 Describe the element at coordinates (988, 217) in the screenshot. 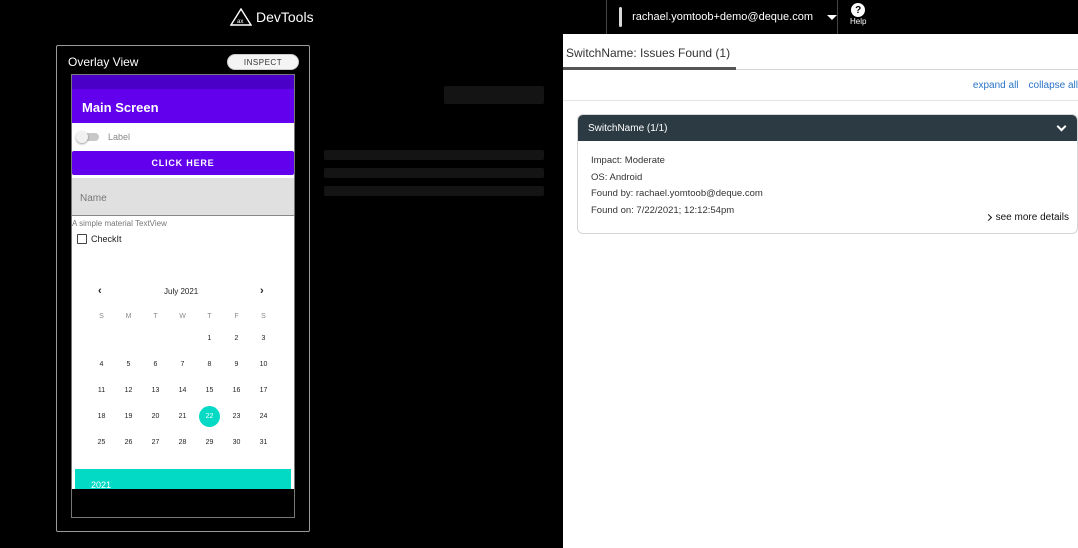

I see `chevron-right-icon` at that location.